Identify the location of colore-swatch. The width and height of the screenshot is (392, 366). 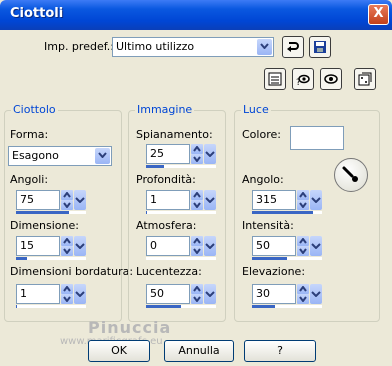
(317, 138).